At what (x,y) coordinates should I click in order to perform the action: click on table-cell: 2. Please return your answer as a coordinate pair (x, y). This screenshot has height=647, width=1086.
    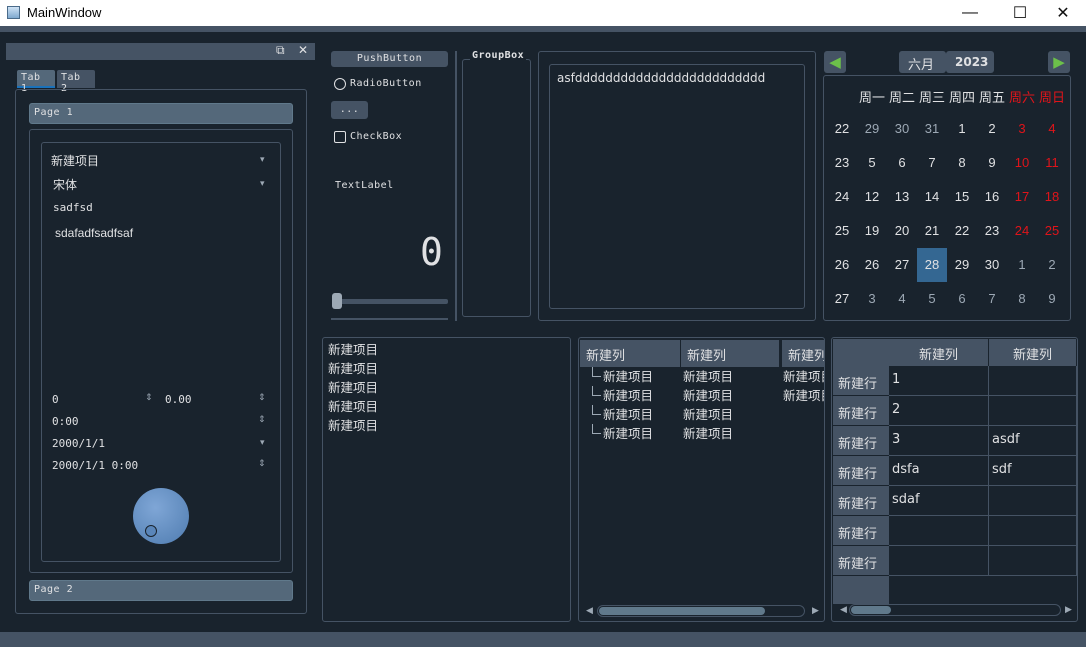
    Looking at the image, I should click on (939, 411).